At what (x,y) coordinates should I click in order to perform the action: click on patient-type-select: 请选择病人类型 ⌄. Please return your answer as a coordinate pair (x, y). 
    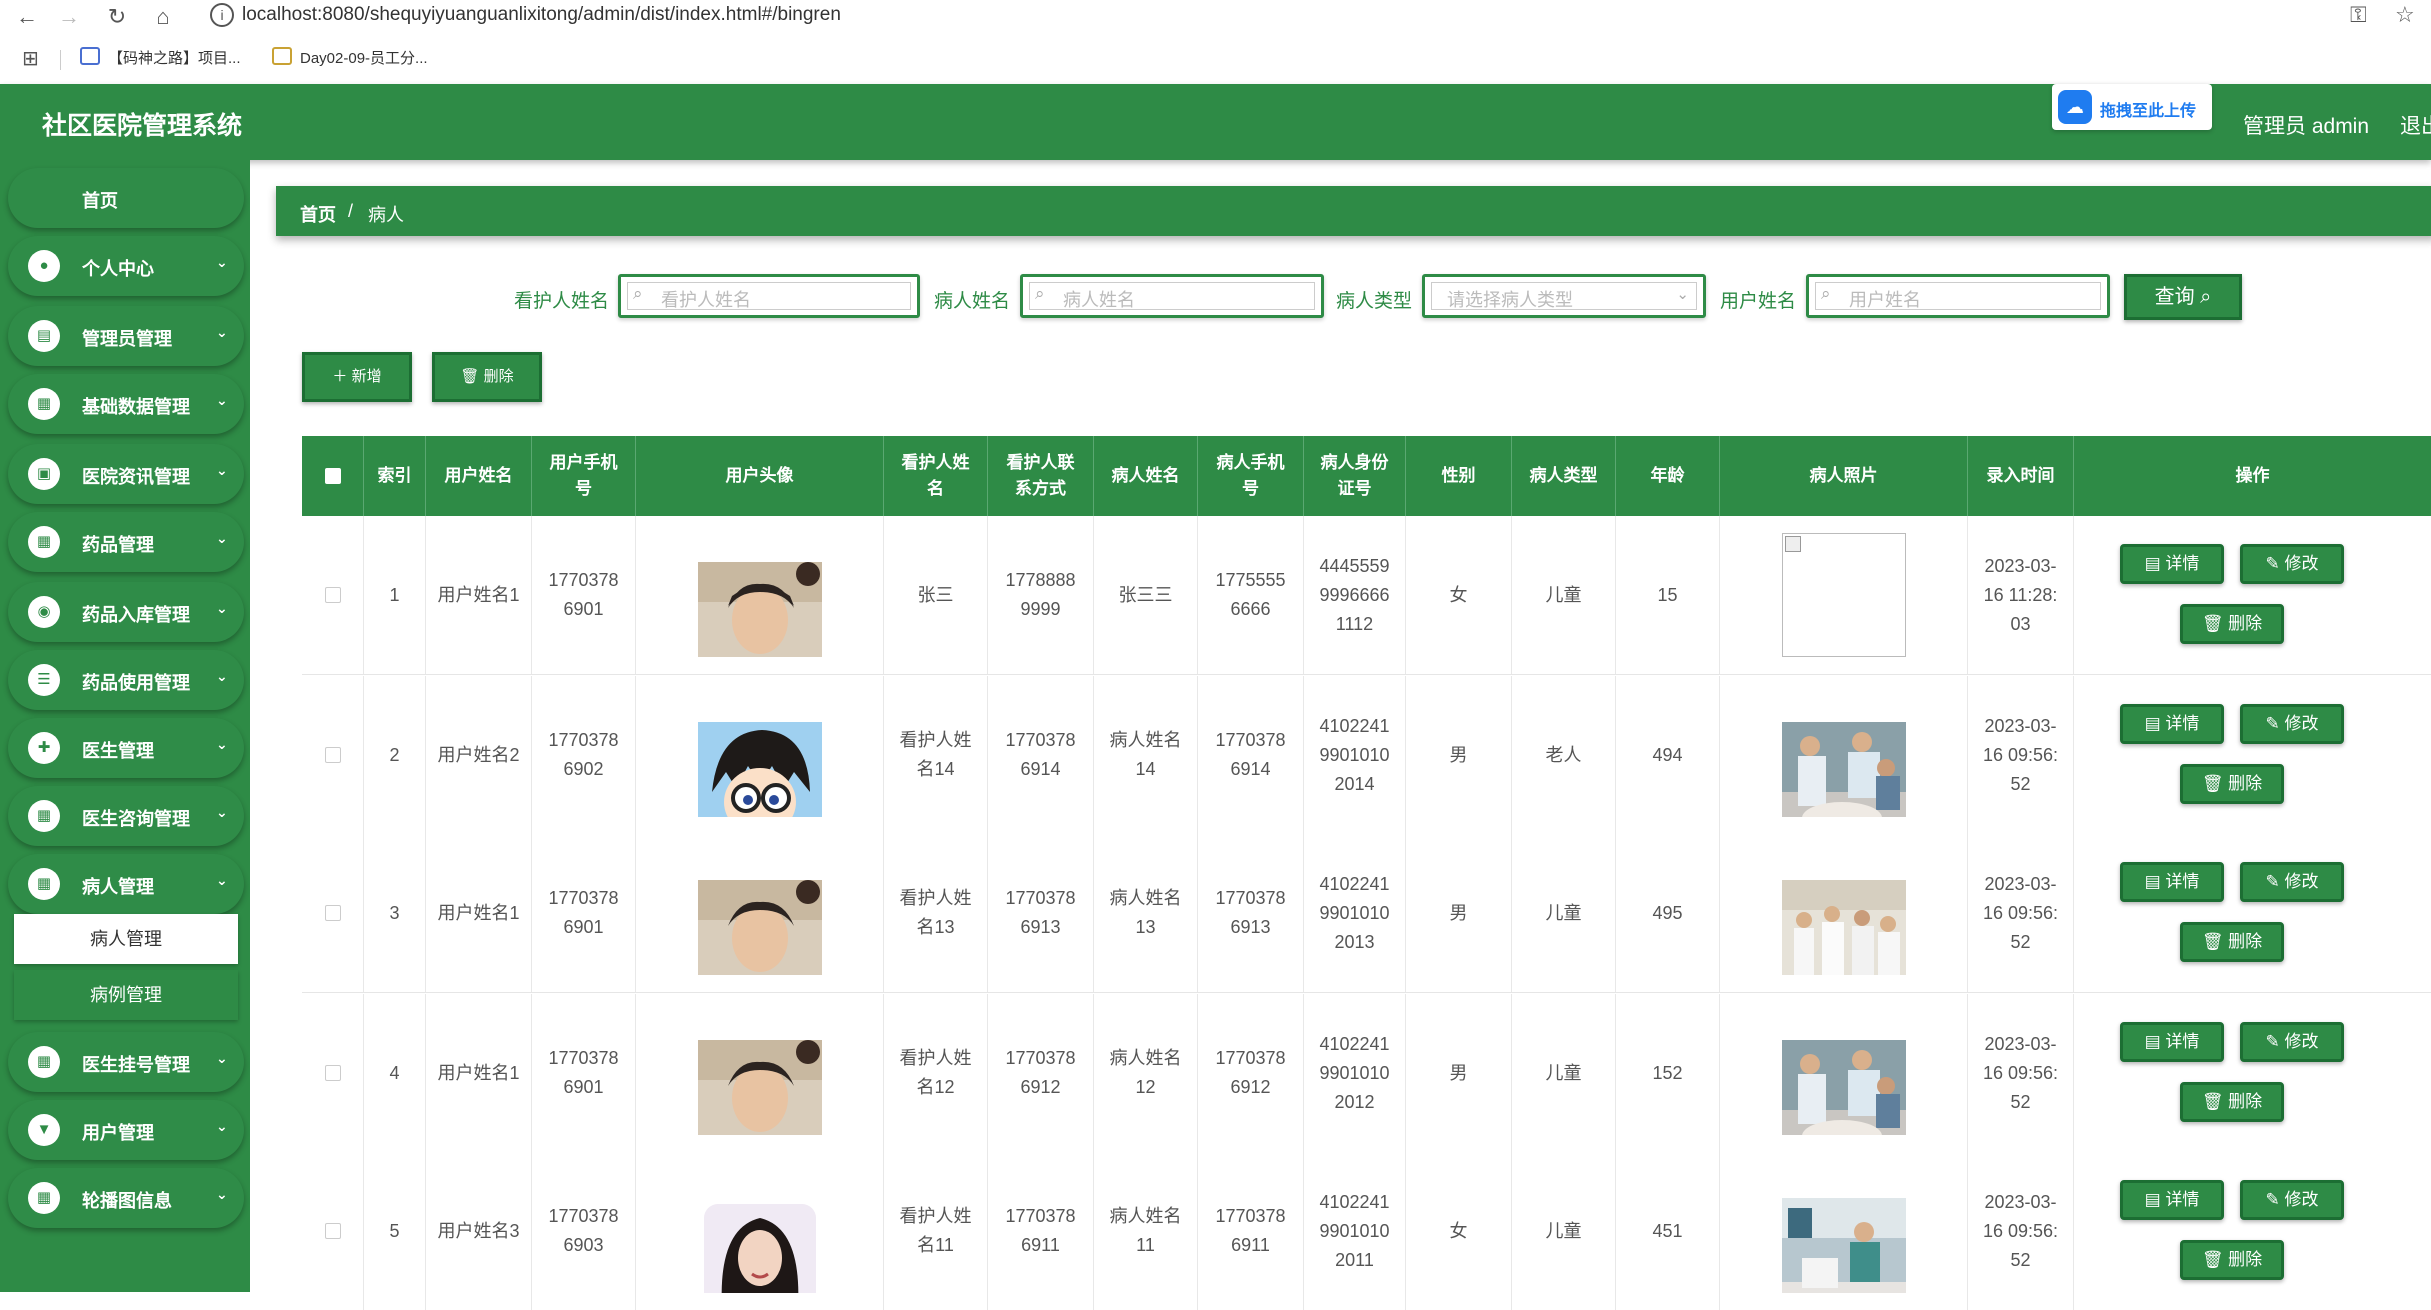
    Looking at the image, I should click on (1564, 296).